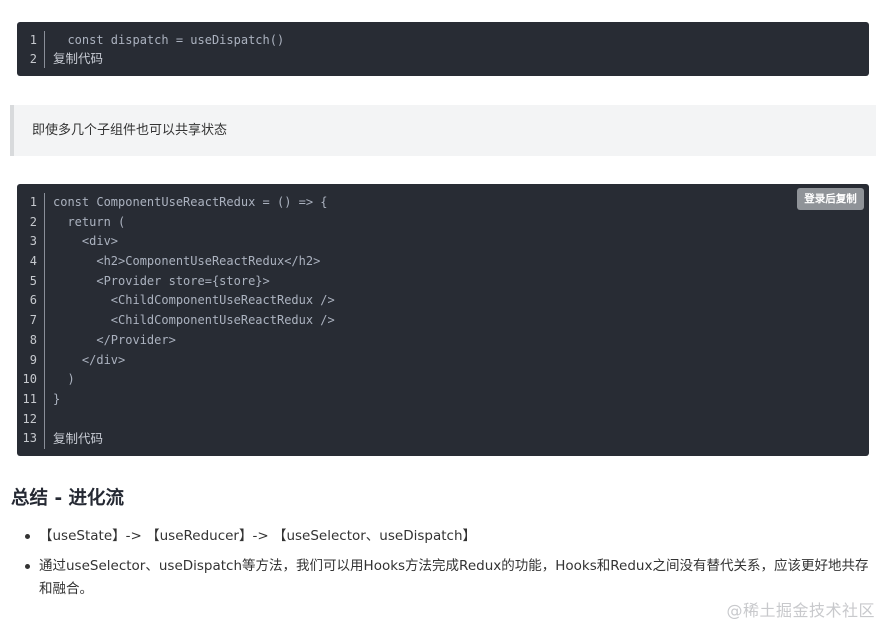  Describe the element at coordinates (86, 241) in the screenshot. I see `code-text: <div>` at that location.